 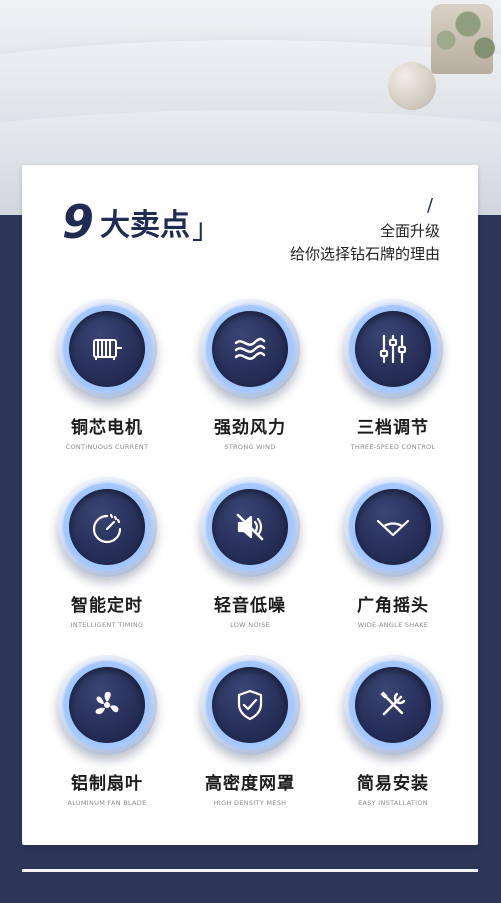 I want to click on mute-speaker-icon, so click(x=250, y=527).